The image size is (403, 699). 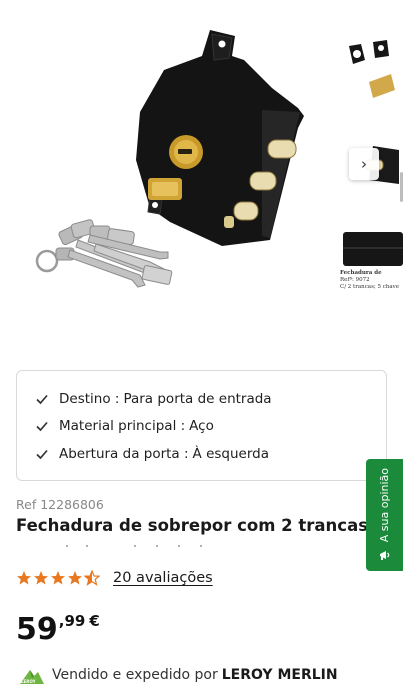 What do you see at coordinates (370, 287) in the screenshot?
I see `thumbnail-caption-line-3: C/ 2 trancas; 5 chave` at bounding box center [370, 287].